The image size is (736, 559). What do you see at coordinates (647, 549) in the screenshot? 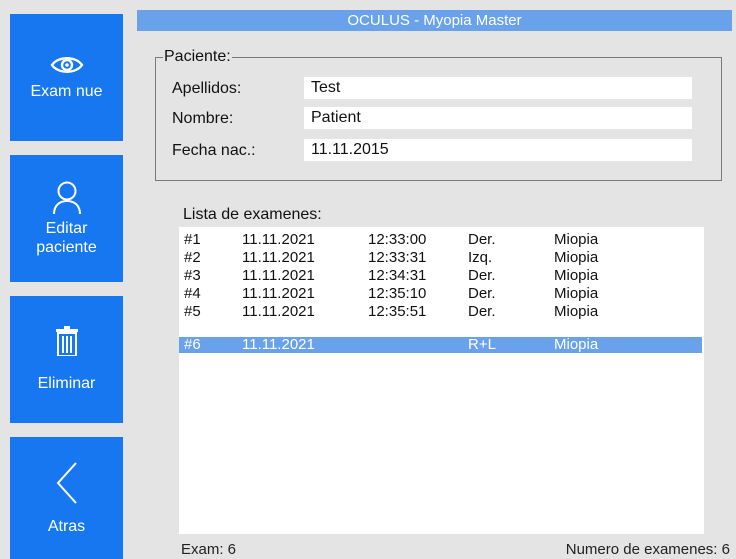
I see `exam-count-status: Numero de examenes: 6` at bounding box center [647, 549].